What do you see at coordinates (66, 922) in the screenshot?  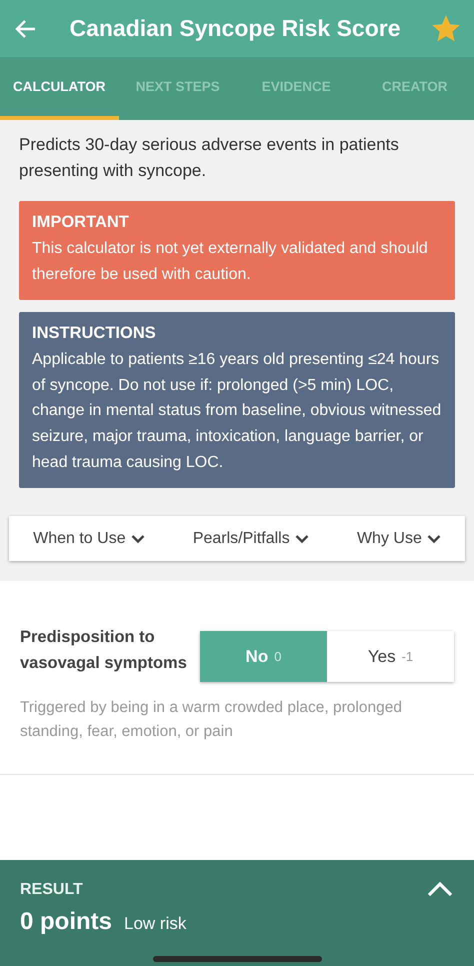 I see `result-score: 0 points` at bounding box center [66, 922].